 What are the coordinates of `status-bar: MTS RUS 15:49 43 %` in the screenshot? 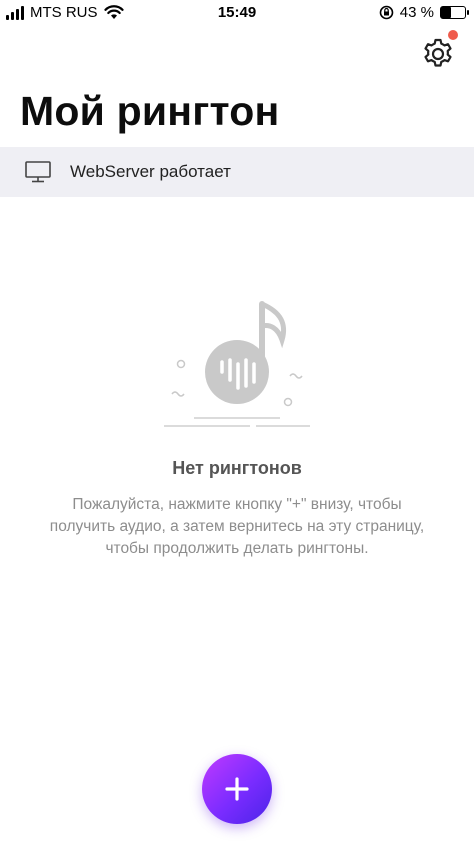 It's located at (237, 14).